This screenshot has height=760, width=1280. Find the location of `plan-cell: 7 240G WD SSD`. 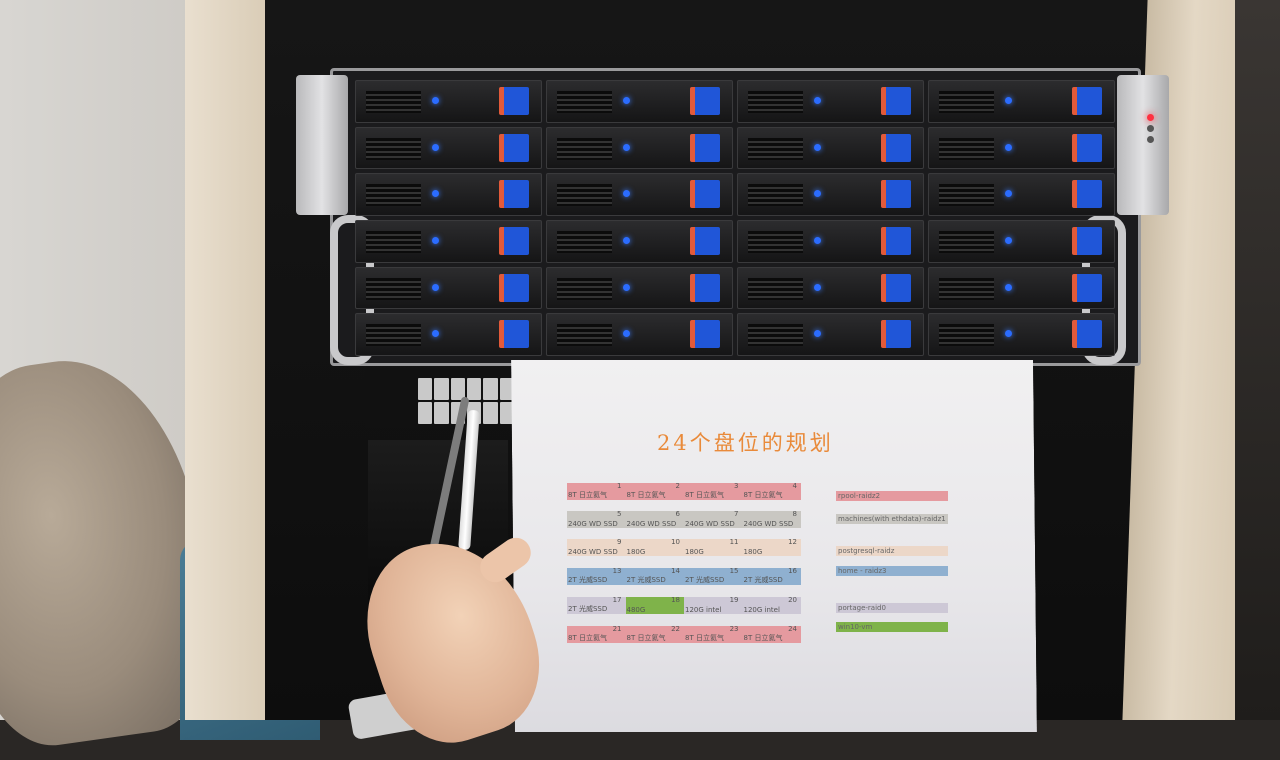

plan-cell: 7 240G WD SSD is located at coordinates (713, 519).